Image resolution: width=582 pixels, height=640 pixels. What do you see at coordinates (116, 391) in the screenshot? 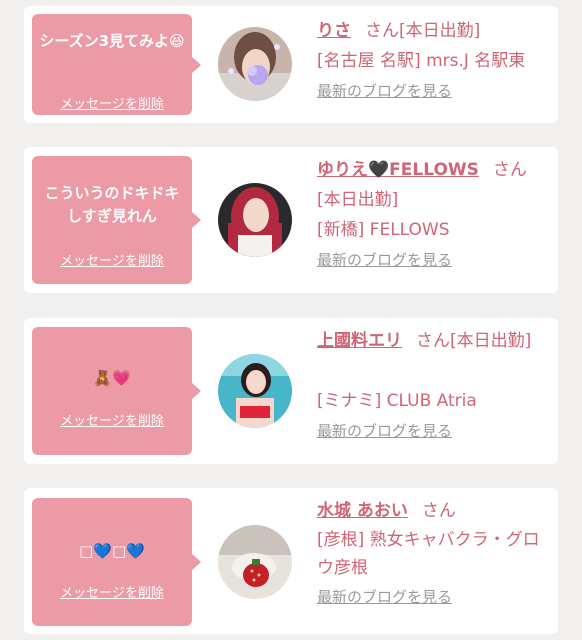
I see `message-bubble: 🧸💗 メッセージを削除` at bounding box center [116, 391].